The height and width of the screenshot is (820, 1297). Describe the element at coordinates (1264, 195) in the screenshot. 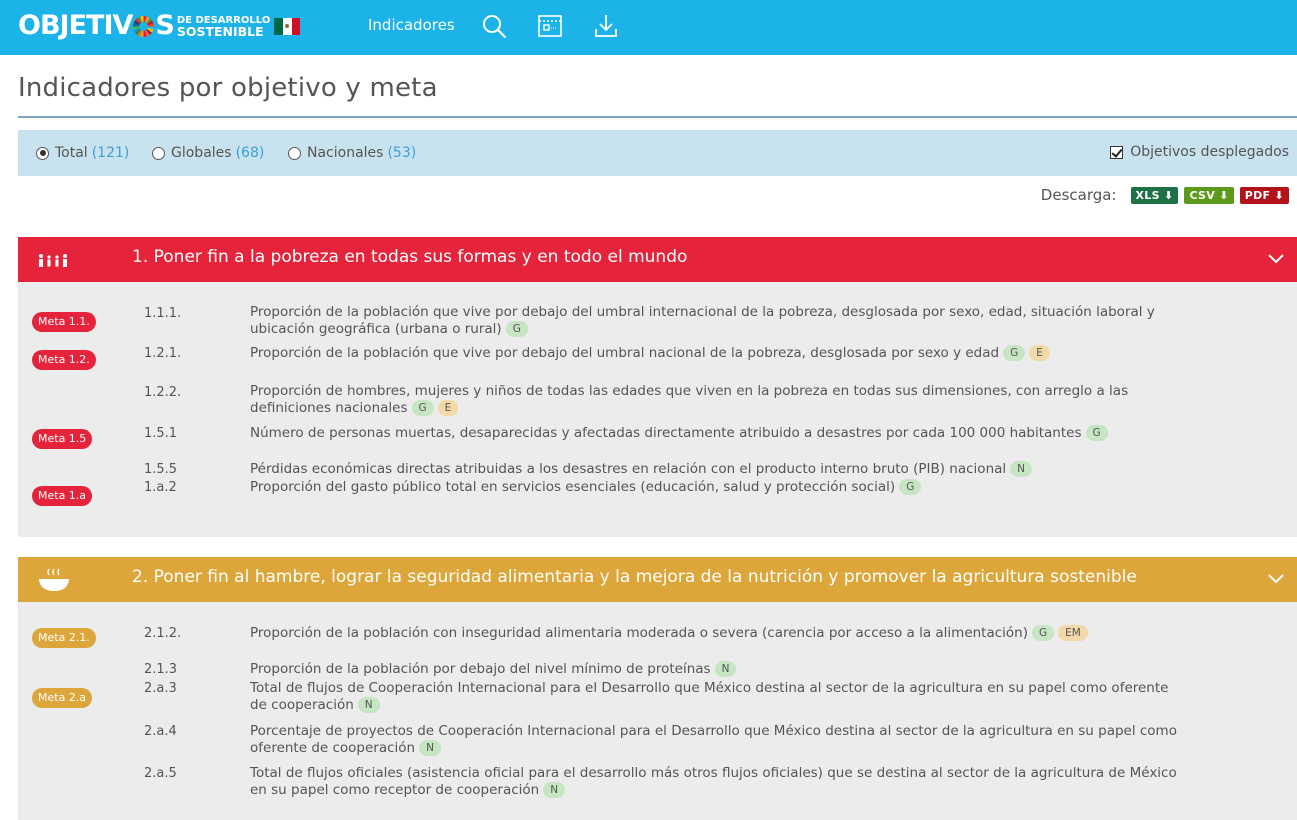

I see `download-pdf-button: PDF ⬇` at that location.